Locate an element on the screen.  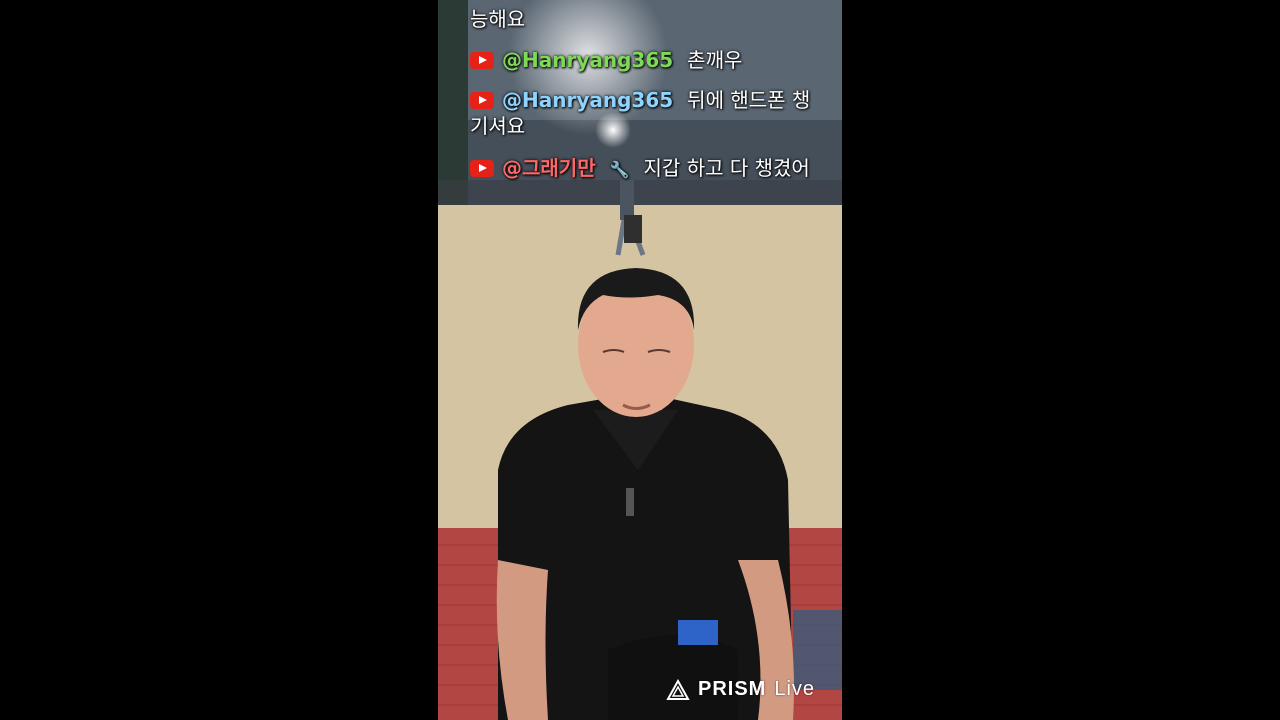
chat-message-text: 촌깨우 is located at coordinates (715, 60).